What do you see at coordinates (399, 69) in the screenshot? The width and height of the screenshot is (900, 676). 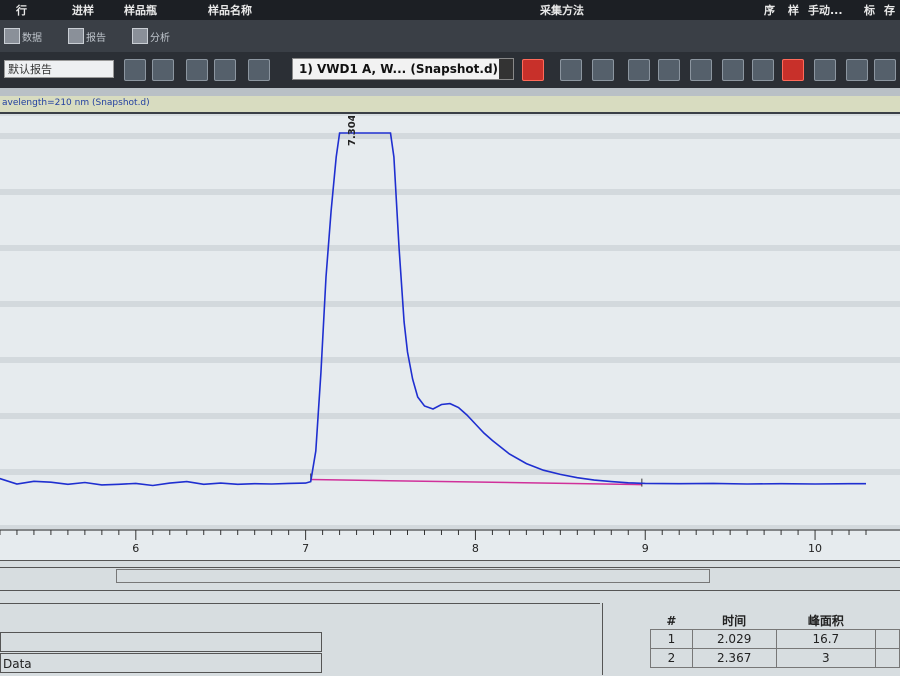 I see `signal-selector-label: 1) VWD1 A, W... (Snapshot.d)` at bounding box center [399, 69].